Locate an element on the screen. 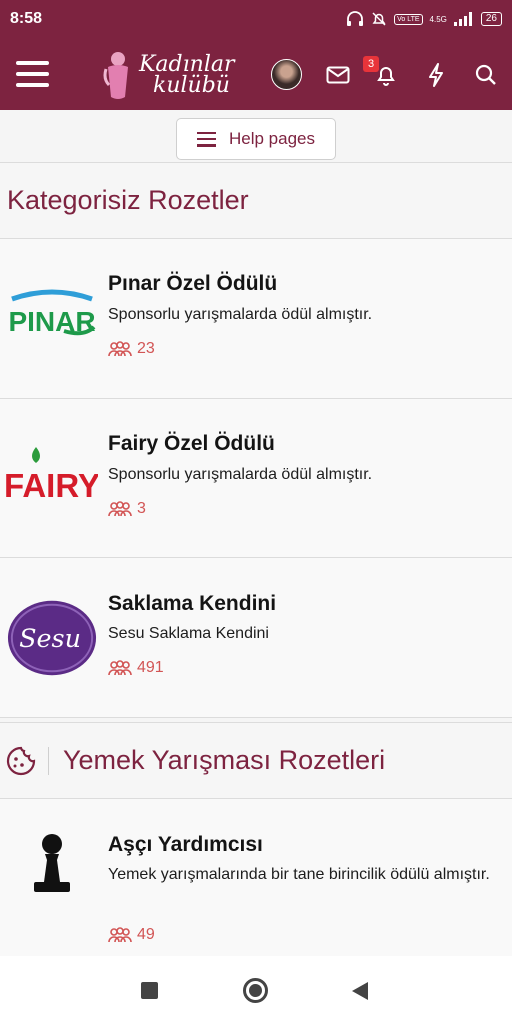  system-nav-bar is located at coordinates (256, 990).